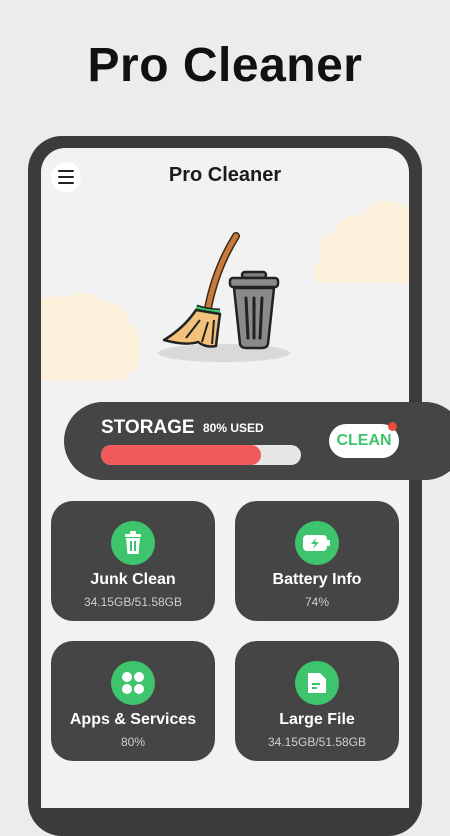 This screenshot has height=836, width=450. I want to click on storage-progress-fill, so click(181, 455).